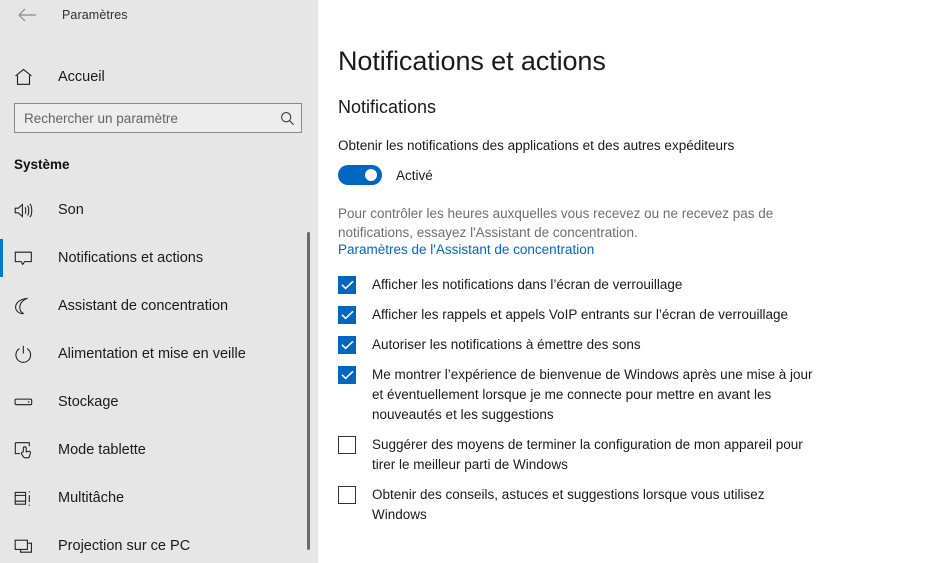 The height and width of the screenshot is (563, 948). Describe the element at coordinates (27, 498) in the screenshot. I see `multitask-icon` at that location.